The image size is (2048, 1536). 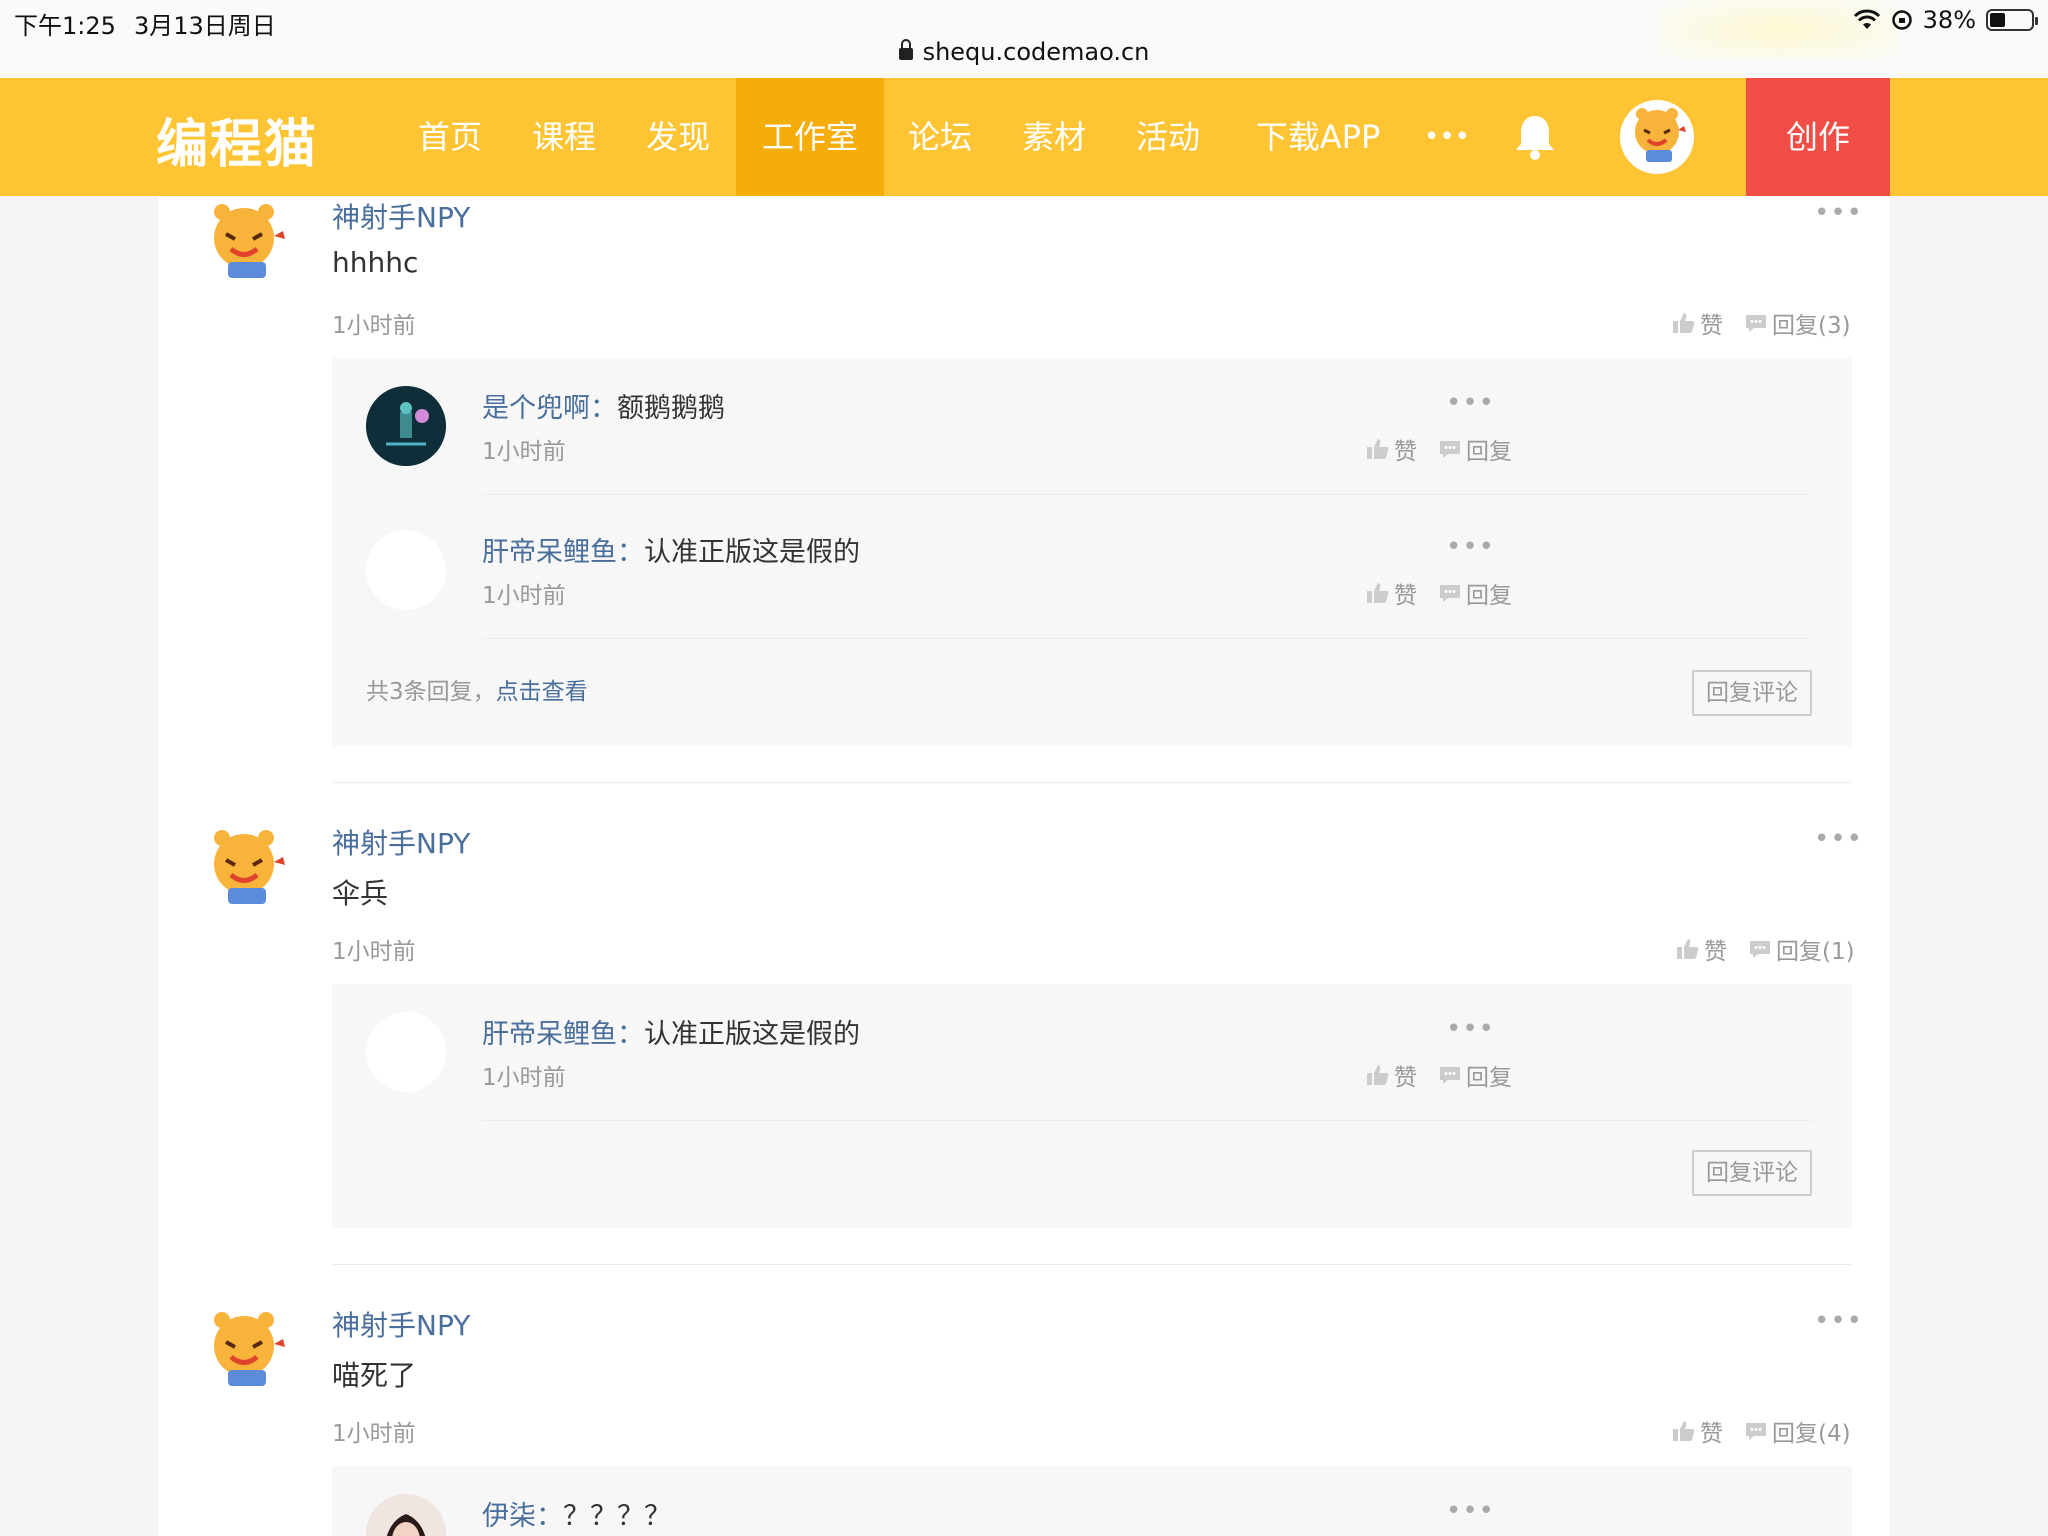 I want to click on comment-text: 喵死了, so click(x=374, y=1375).